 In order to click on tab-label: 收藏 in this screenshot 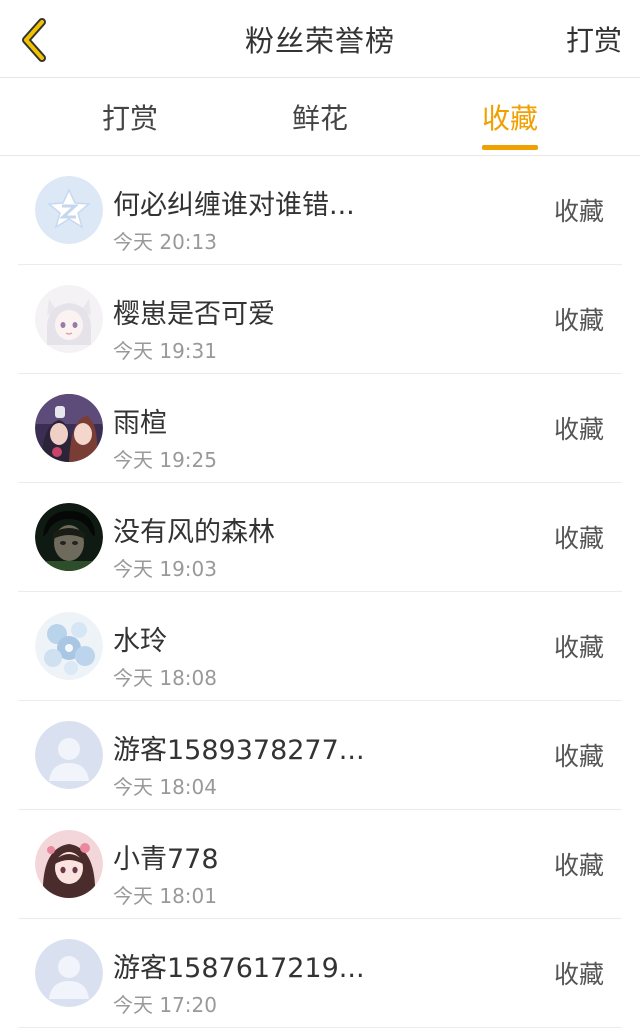, I will do `click(509, 118)`.